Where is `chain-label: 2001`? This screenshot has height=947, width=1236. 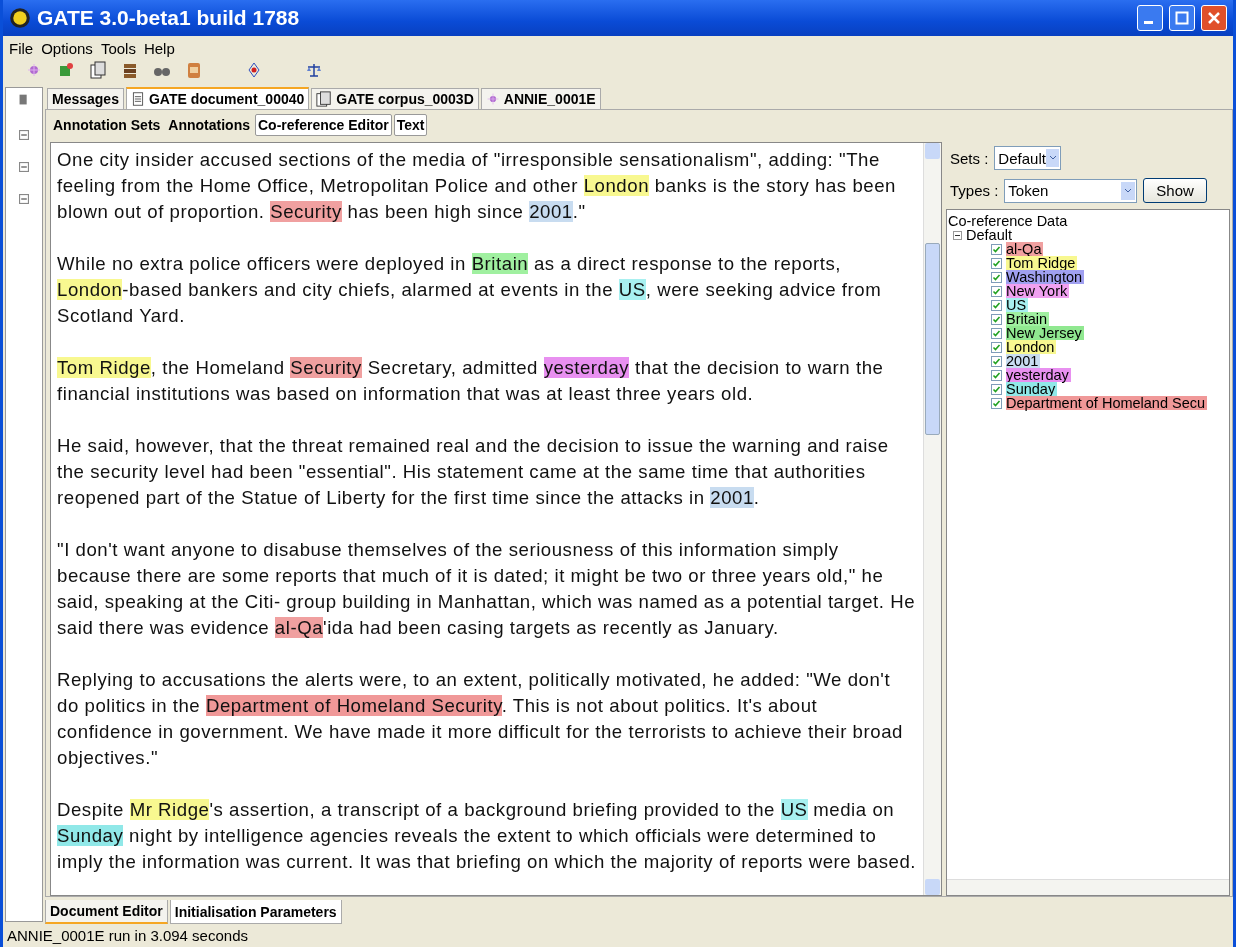
chain-label: 2001 is located at coordinates (1023, 361).